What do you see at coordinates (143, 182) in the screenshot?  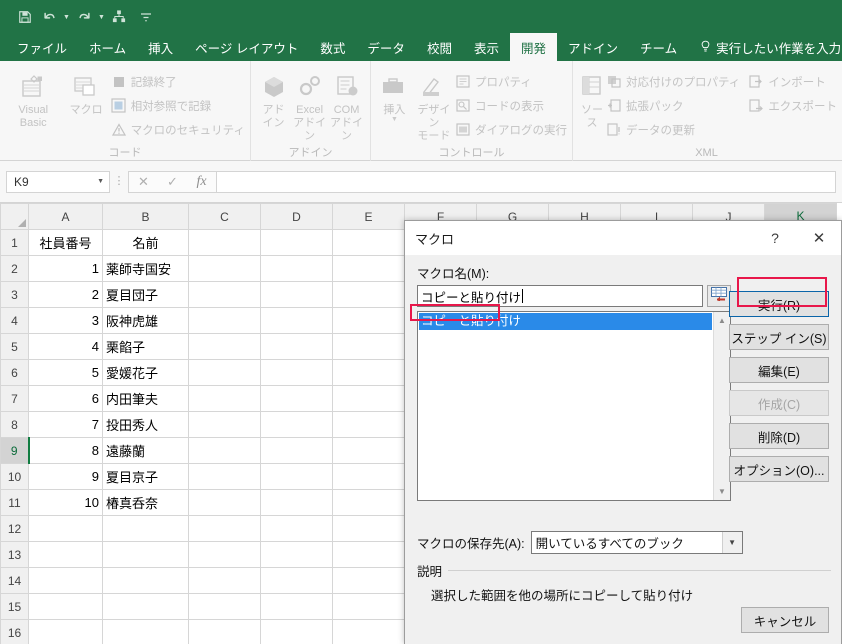 I see `cancel-entry-icon: ✕` at bounding box center [143, 182].